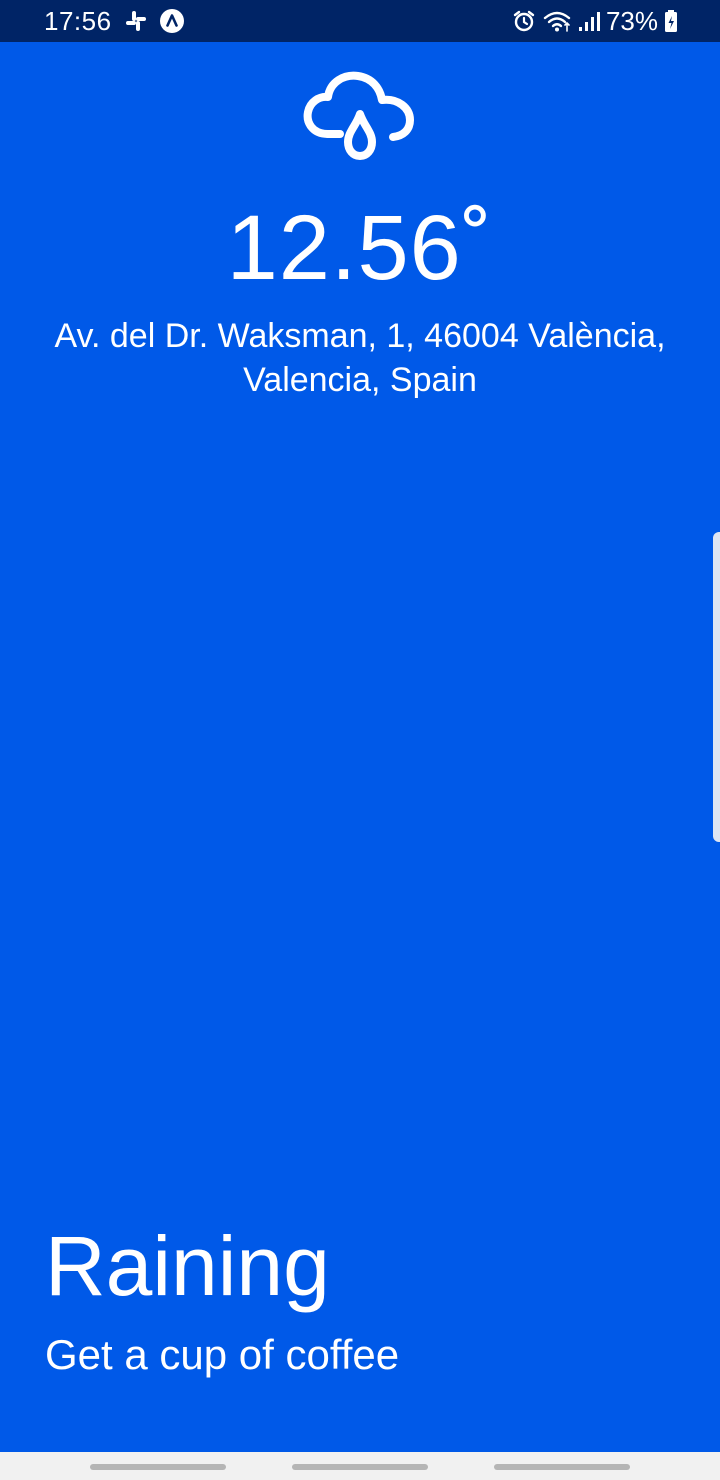  What do you see at coordinates (114, 21) in the screenshot?
I see `status-left-group: 17:56` at bounding box center [114, 21].